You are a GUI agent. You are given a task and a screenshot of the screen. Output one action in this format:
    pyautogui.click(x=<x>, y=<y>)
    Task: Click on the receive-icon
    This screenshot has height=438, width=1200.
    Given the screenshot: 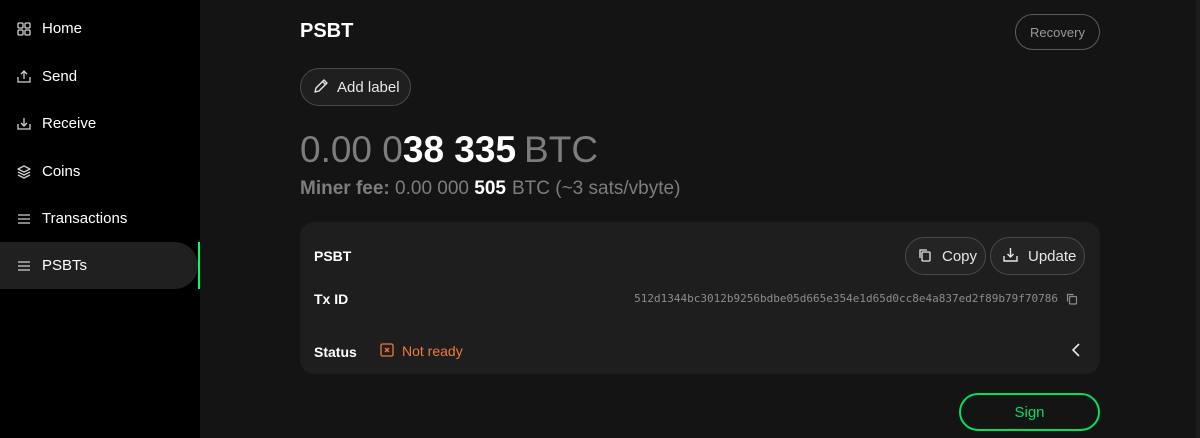 What is the action you would take?
    pyautogui.click(x=24, y=124)
    